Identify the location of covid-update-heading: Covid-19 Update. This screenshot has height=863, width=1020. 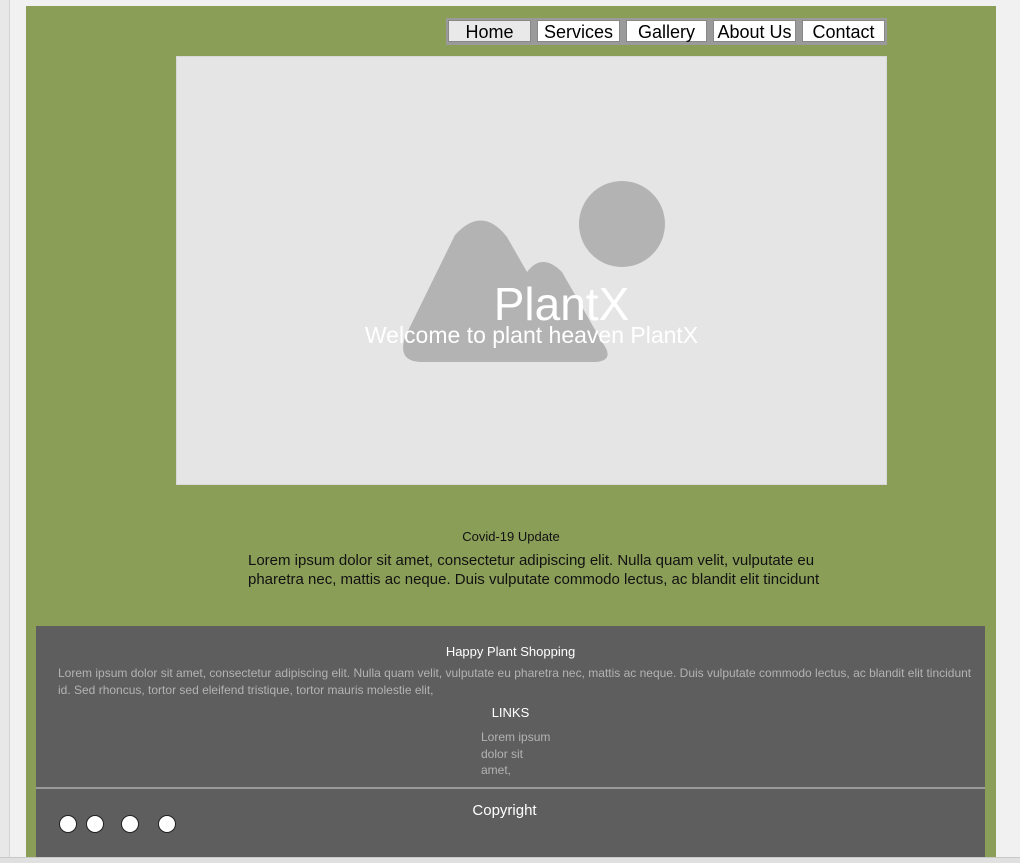
(511, 536).